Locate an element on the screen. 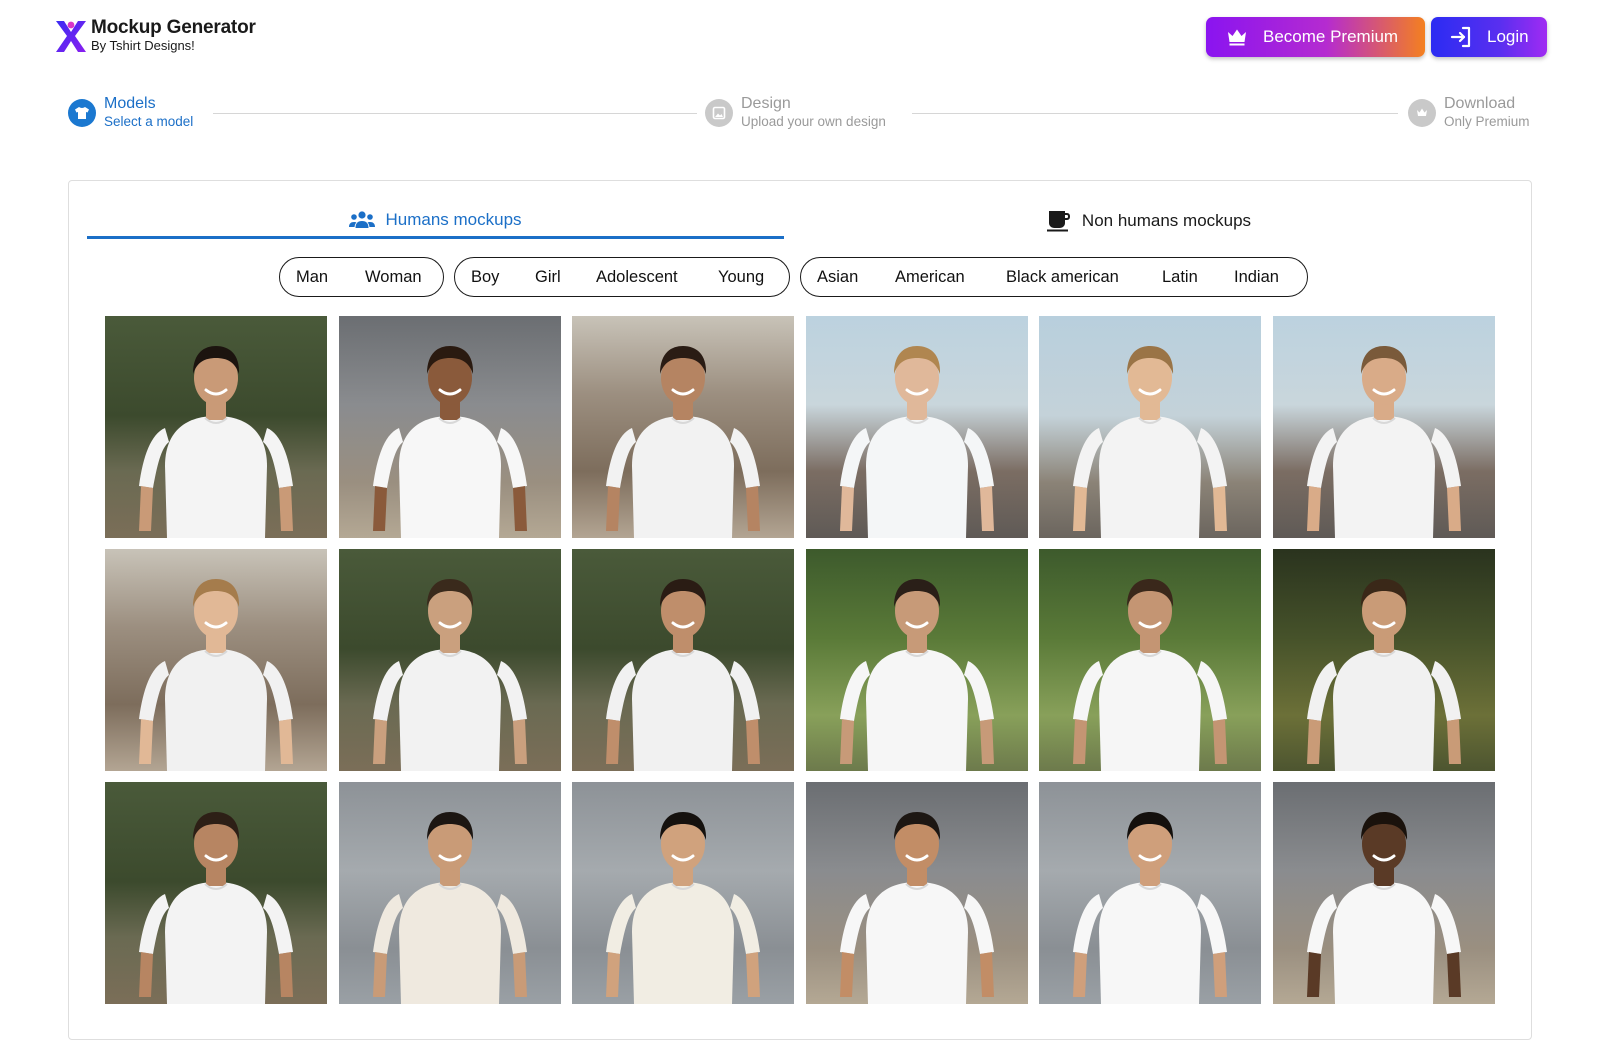 The width and height of the screenshot is (1600, 1040). app-subtitle: By Tshirt Designs! is located at coordinates (143, 45).